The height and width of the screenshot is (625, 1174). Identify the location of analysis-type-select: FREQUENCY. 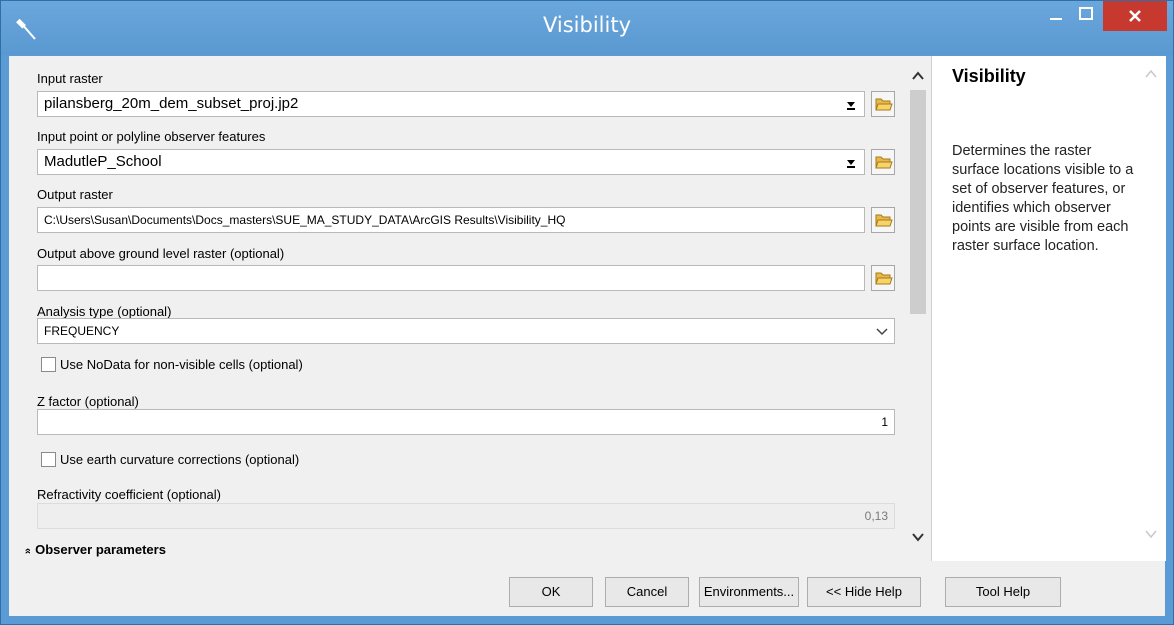
(466, 331).